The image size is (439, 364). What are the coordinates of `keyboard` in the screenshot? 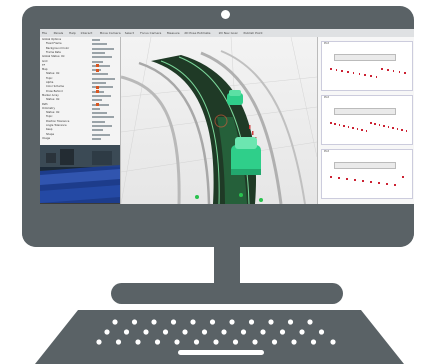 It's located at (219, 337).